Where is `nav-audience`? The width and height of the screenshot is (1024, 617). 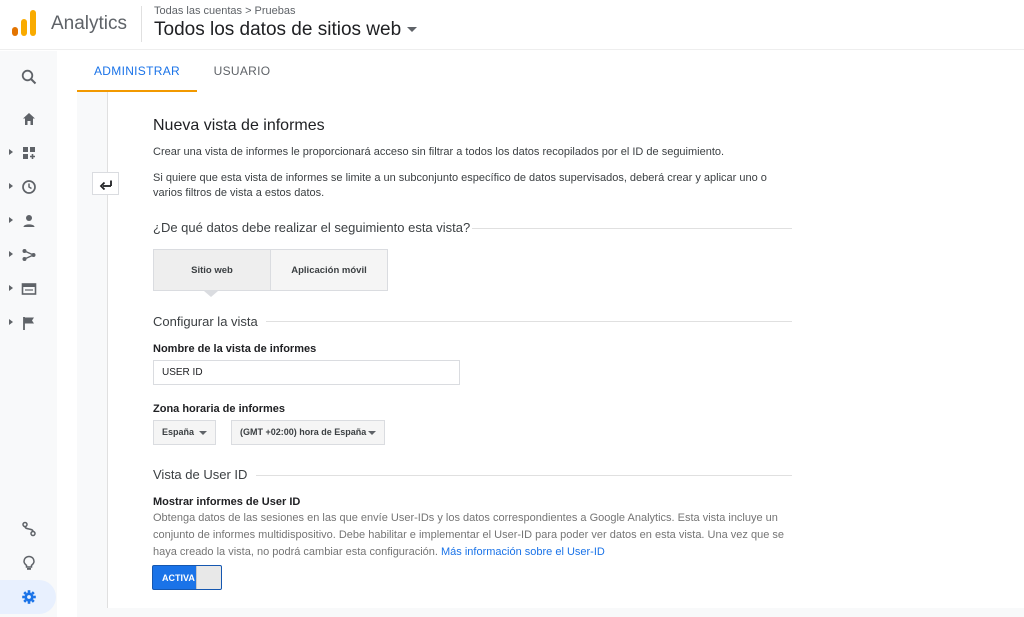 nav-audience is located at coordinates (28, 221).